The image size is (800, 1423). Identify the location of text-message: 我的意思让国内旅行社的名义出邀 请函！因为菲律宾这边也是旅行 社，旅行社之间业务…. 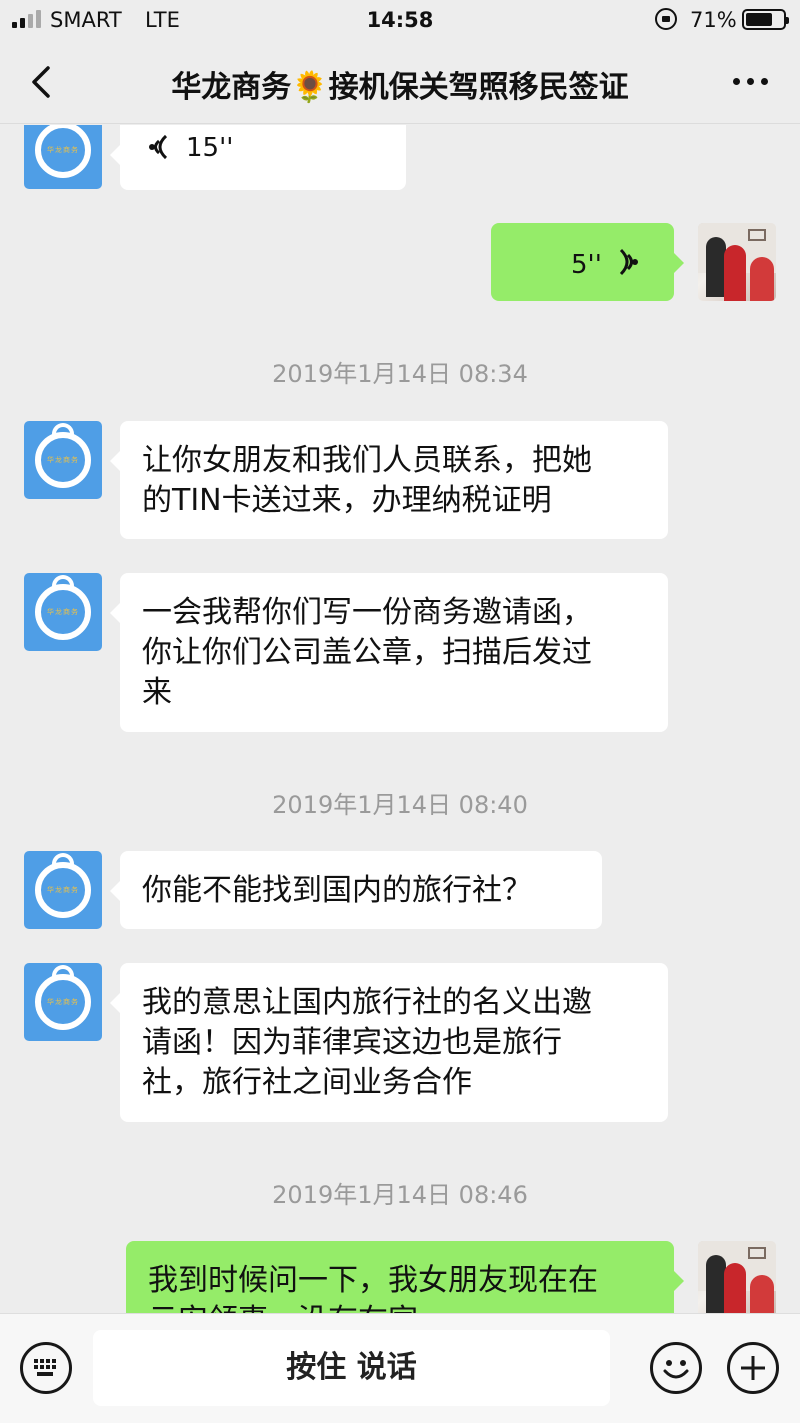
(389, 1042).